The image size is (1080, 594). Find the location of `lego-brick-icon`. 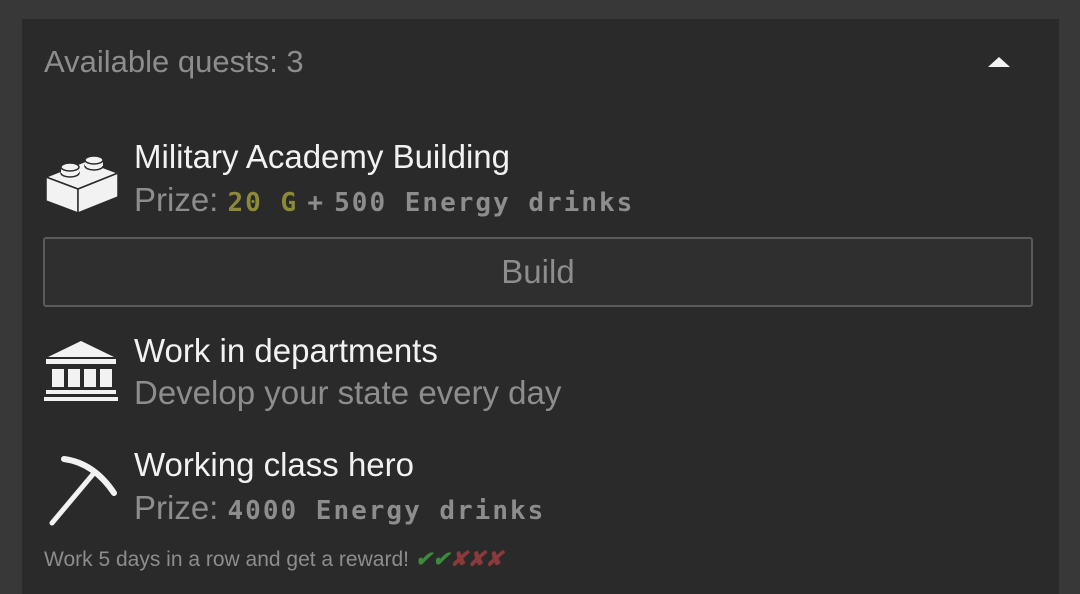

lego-brick-icon is located at coordinates (81, 185).